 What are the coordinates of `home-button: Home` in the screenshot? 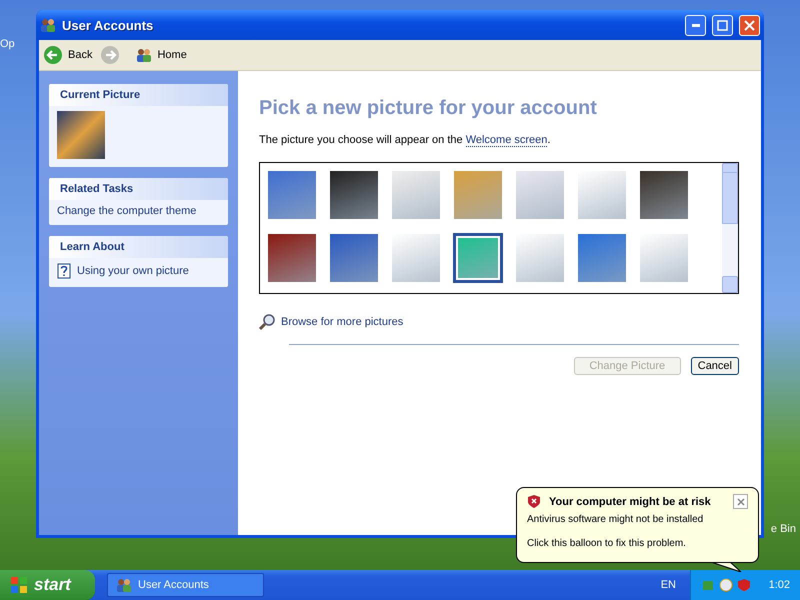 It's located at (161, 55).